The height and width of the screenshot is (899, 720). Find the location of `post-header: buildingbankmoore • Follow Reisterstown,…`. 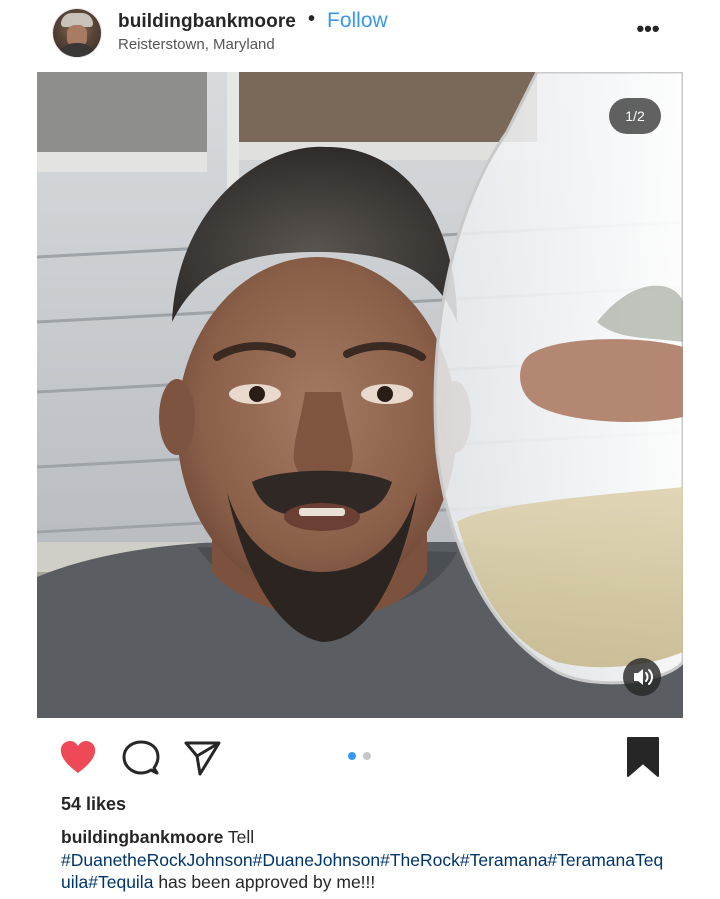

post-header: buildingbankmoore • Follow Reisterstown,… is located at coordinates (360, 36).